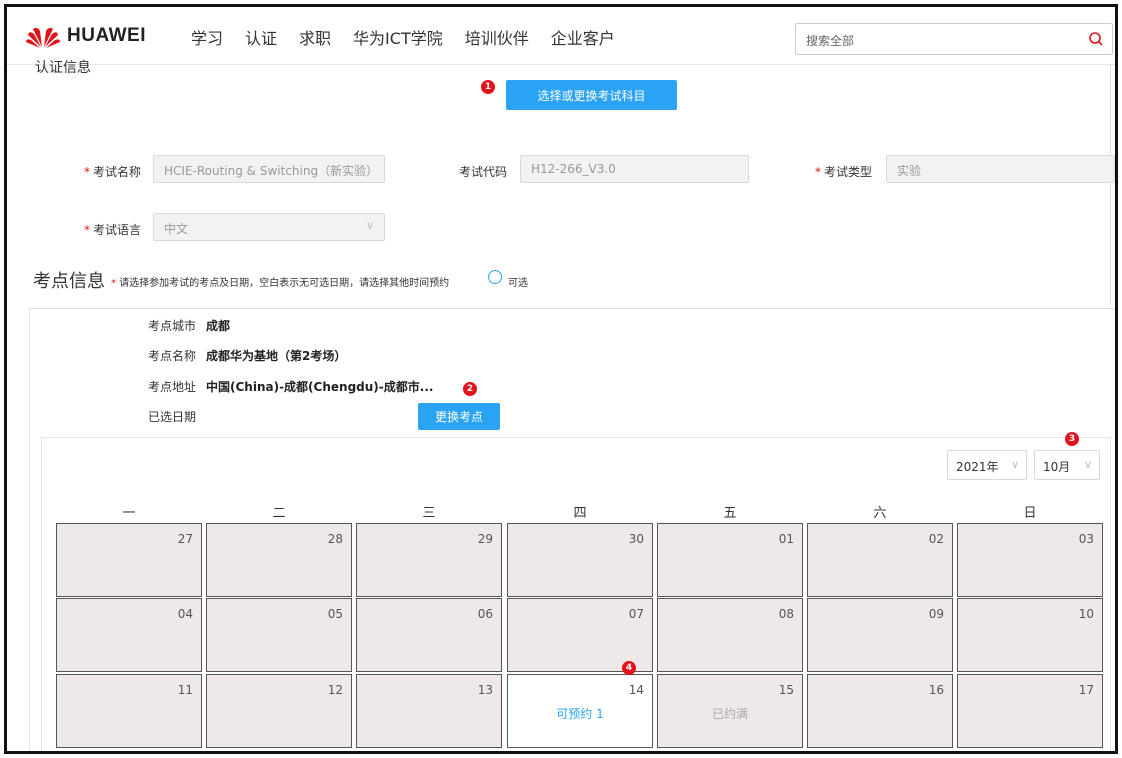 Image resolution: width=1122 pixels, height=758 pixels. Describe the element at coordinates (185, 690) in the screenshot. I see `day-number: 11` at that location.